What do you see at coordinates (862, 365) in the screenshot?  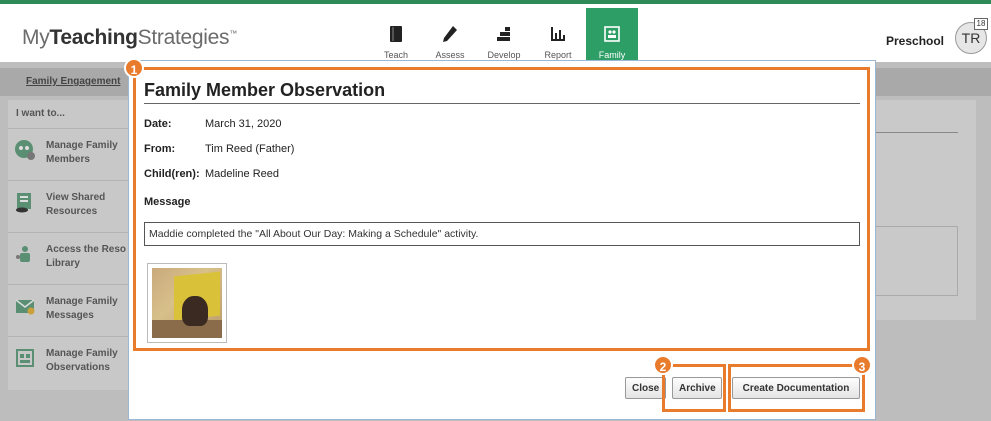 I see `callout-number-3: 3` at bounding box center [862, 365].